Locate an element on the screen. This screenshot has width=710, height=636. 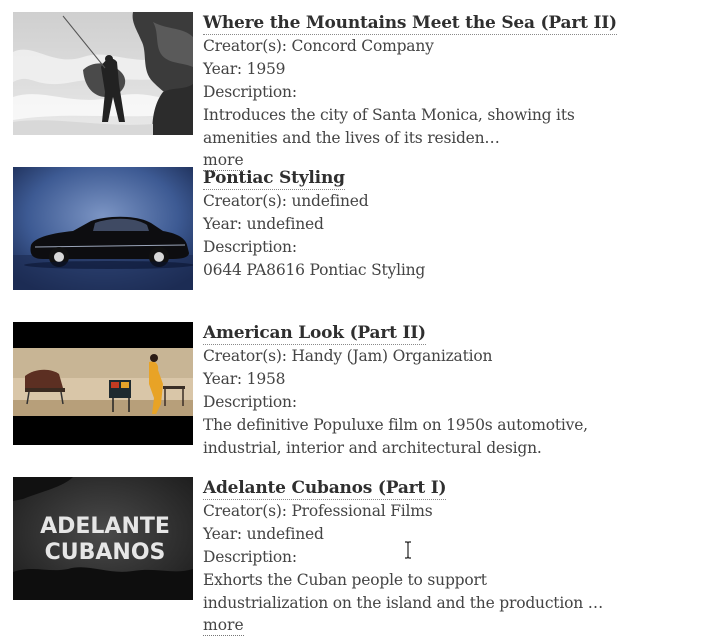
item-title-link: Pontiac Styling is located at coordinates (274, 178).